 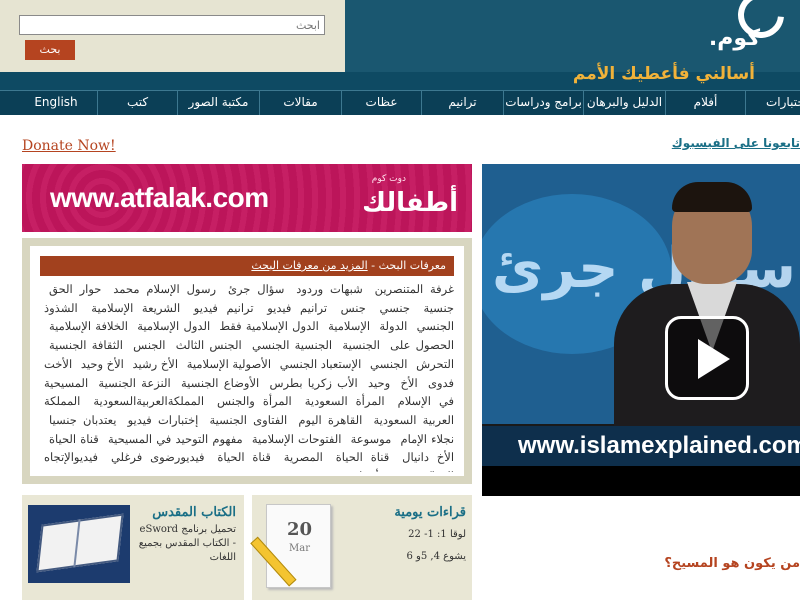 What do you see at coordinates (406, 265) in the screenshot?
I see `search-tags-title: معرفات البحث -` at bounding box center [406, 265].